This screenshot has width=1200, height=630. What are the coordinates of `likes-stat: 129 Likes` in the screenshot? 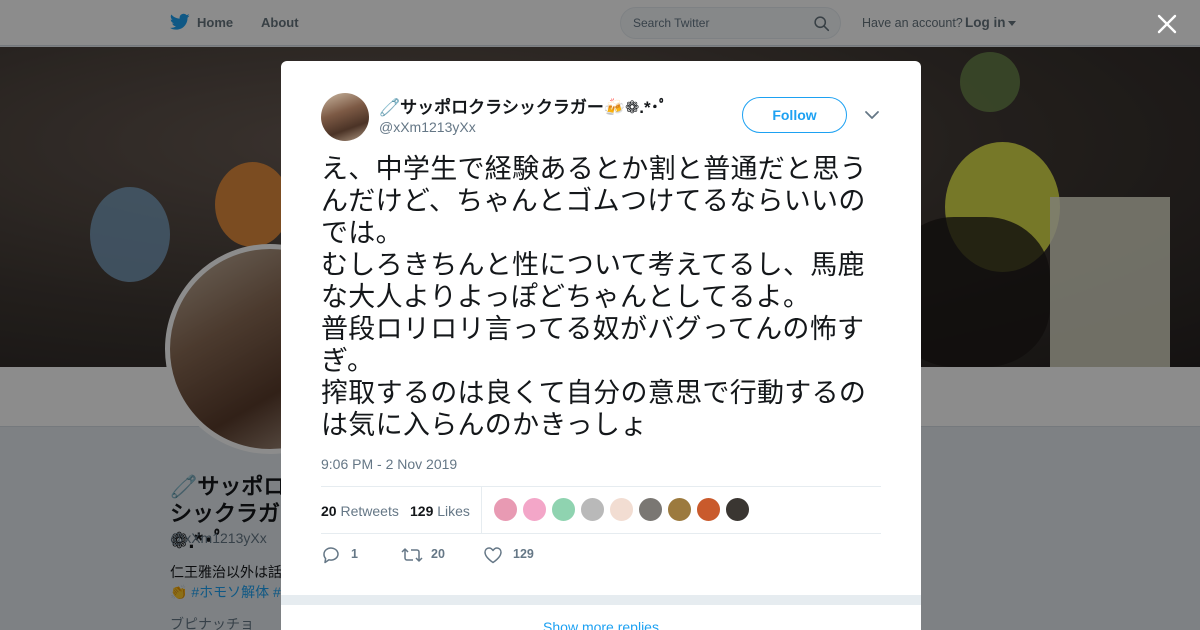 It's located at (440, 511).